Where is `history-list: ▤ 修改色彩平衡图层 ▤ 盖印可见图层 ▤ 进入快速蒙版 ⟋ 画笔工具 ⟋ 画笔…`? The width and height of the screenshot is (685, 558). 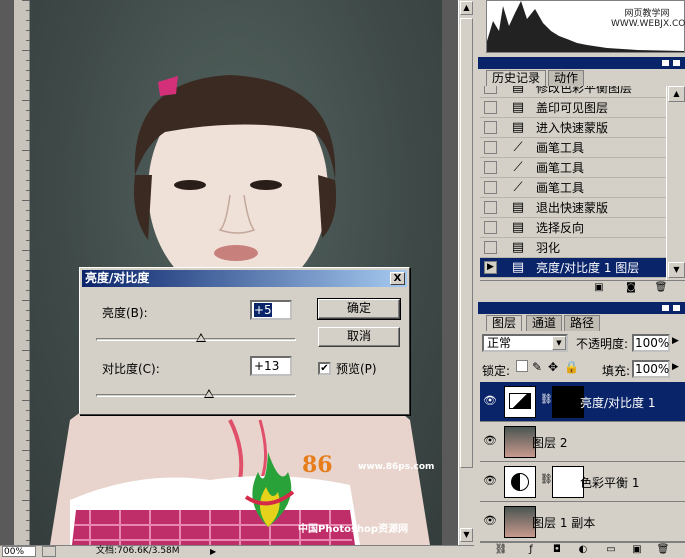 history-list: ▤ 修改色彩平衡图层 ▤ 盖印可见图层 ▤ 进入快速蒙版 ⟋ 画笔工具 ⟋ 画笔… is located at coordinates (573, 183).